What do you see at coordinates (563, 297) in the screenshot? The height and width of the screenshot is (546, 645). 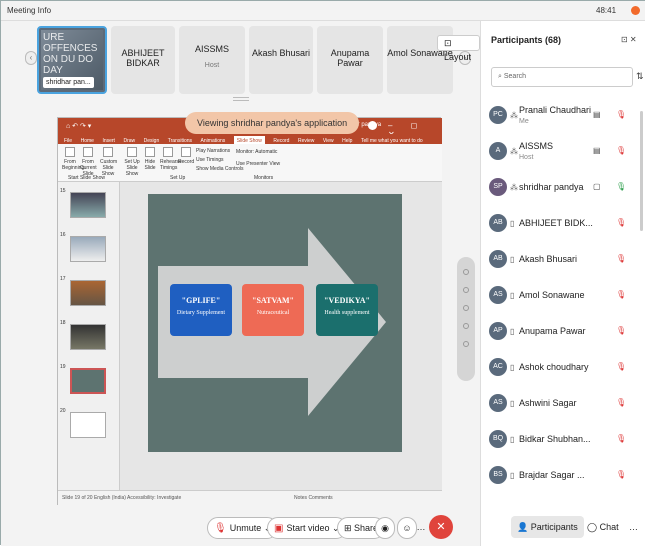 I see `participant-row: AS ▯ Amol Sonawane 🎙` at bounding box center [563, 297].